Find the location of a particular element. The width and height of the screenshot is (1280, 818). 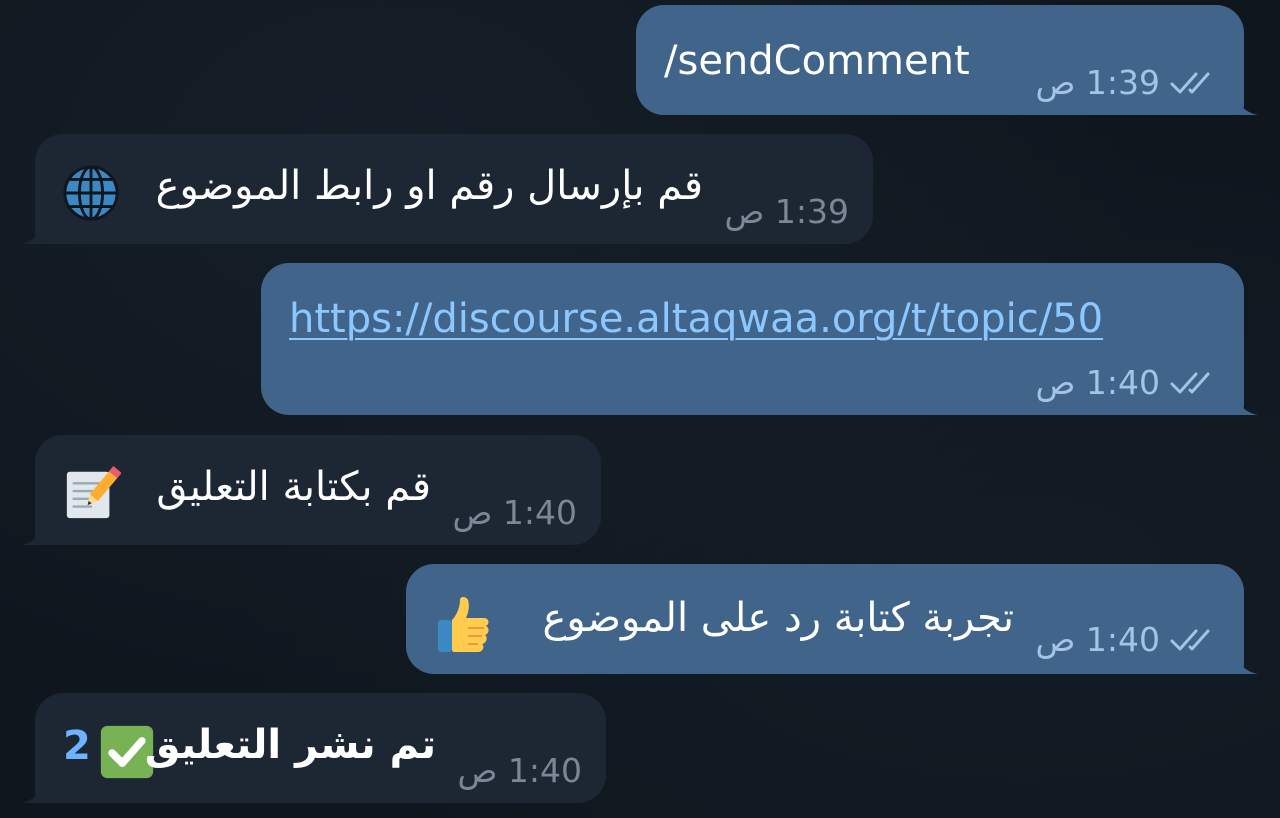

message-text: /sendComment is located at coordinates (817, 61).